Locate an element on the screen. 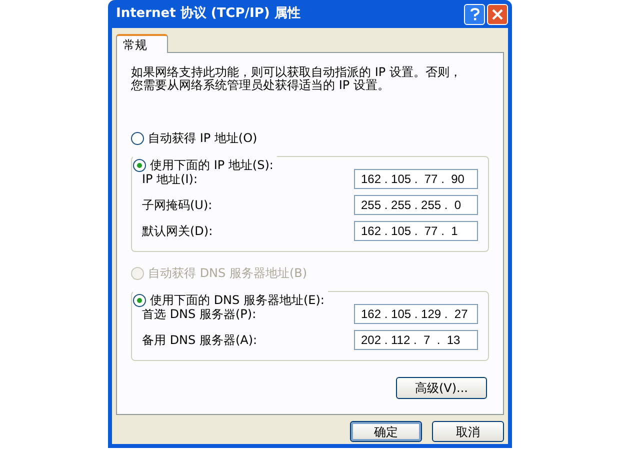 The width and height of the screenshot is (620, 450). address-field: 255 . 255 . 255 . 0 is located at coordinates (416, 205).